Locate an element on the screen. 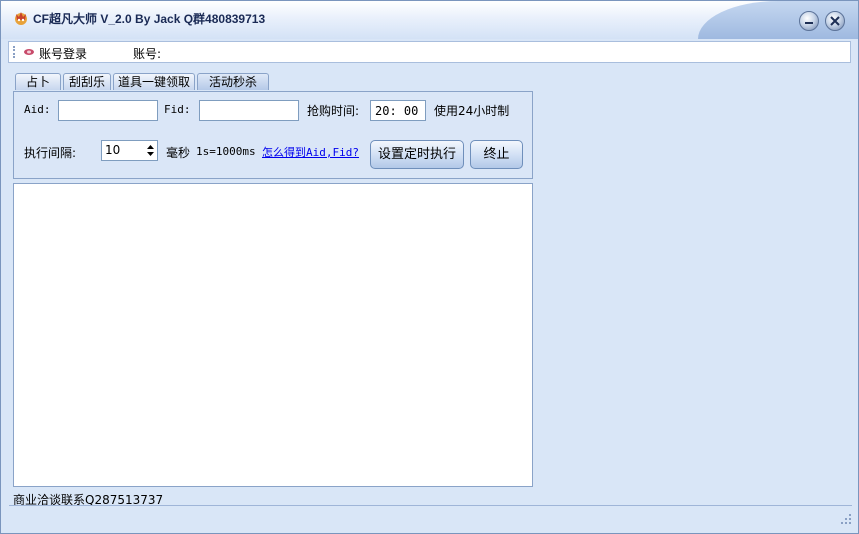  interval-label: 执行间隔: is located at coordinates (50, 153).